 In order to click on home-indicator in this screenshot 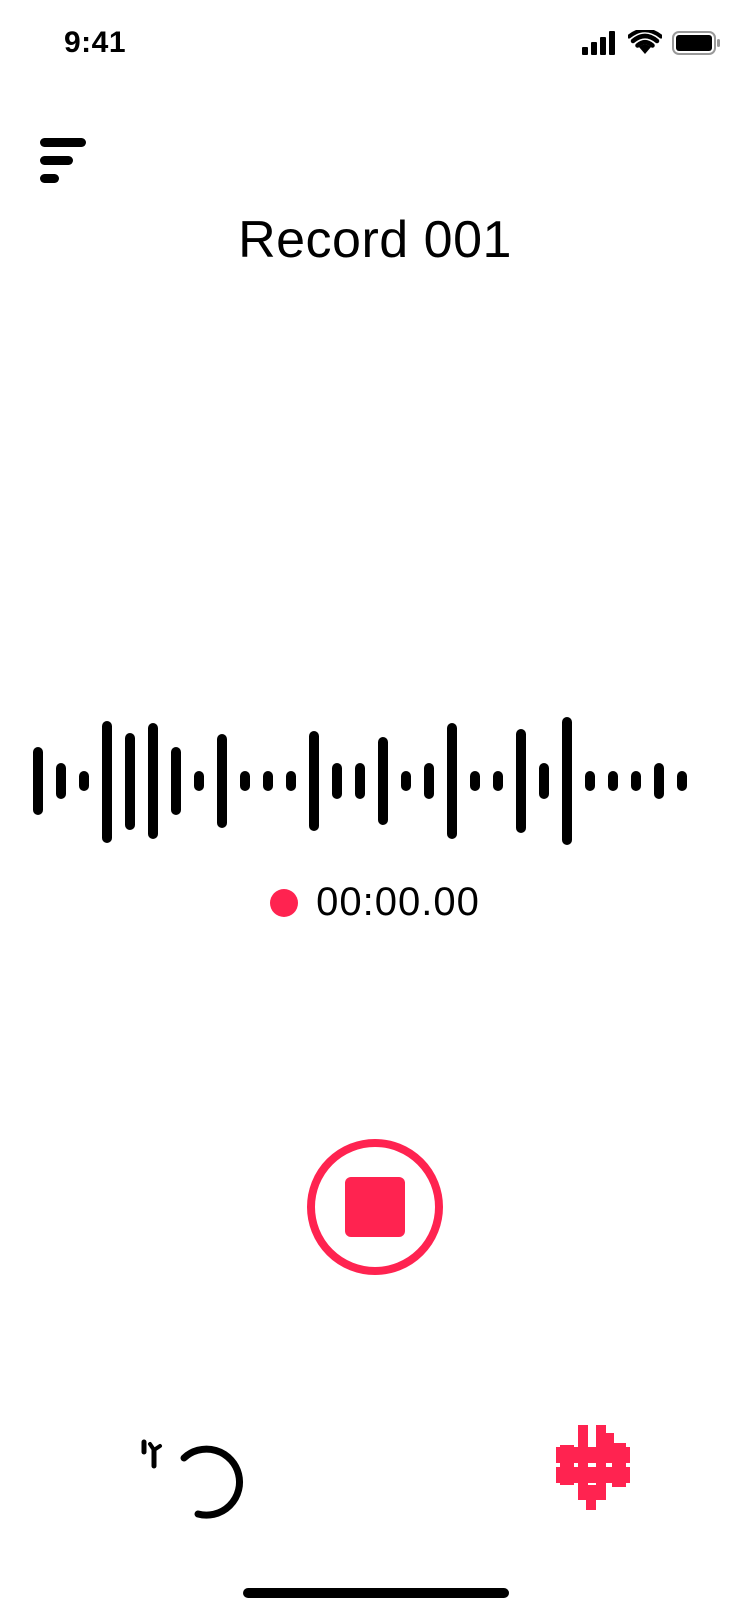, I will do `click(376, 1593)`.